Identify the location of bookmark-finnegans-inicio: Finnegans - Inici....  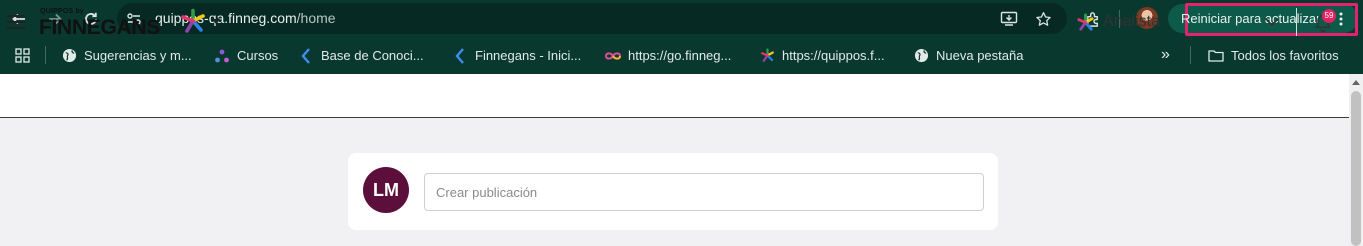
(516, 55).